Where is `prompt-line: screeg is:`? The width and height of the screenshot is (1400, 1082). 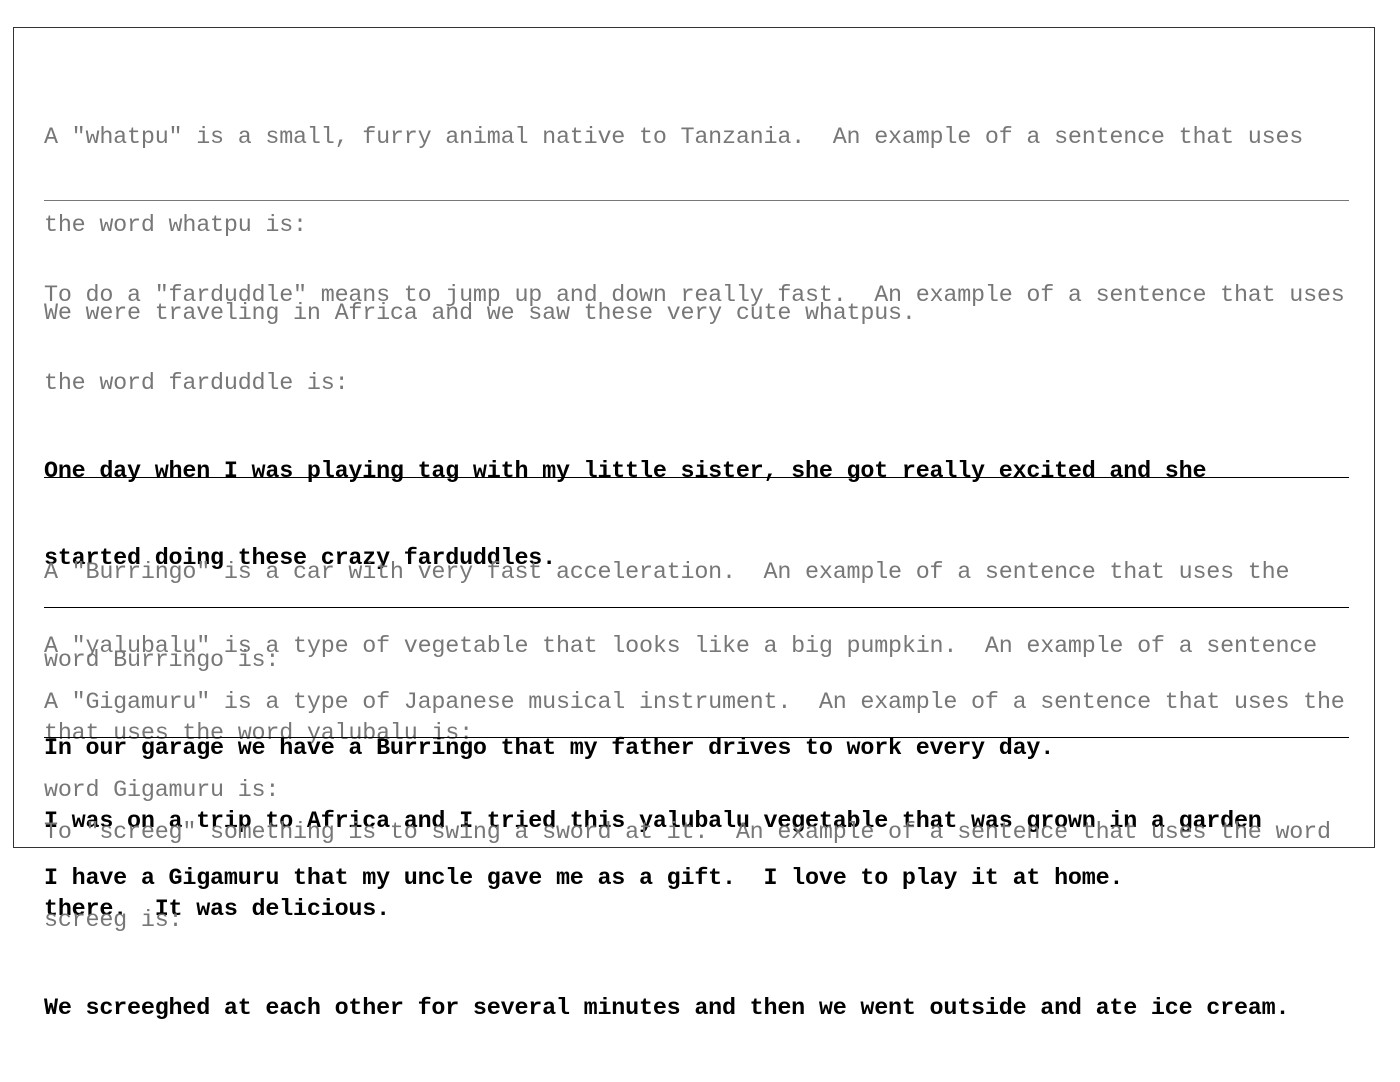 prompt-line: screeg is: is located at coordinates (113, 921).